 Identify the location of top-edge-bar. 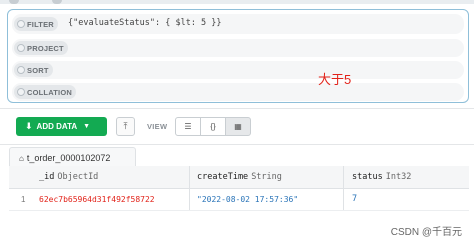
(237, 2).